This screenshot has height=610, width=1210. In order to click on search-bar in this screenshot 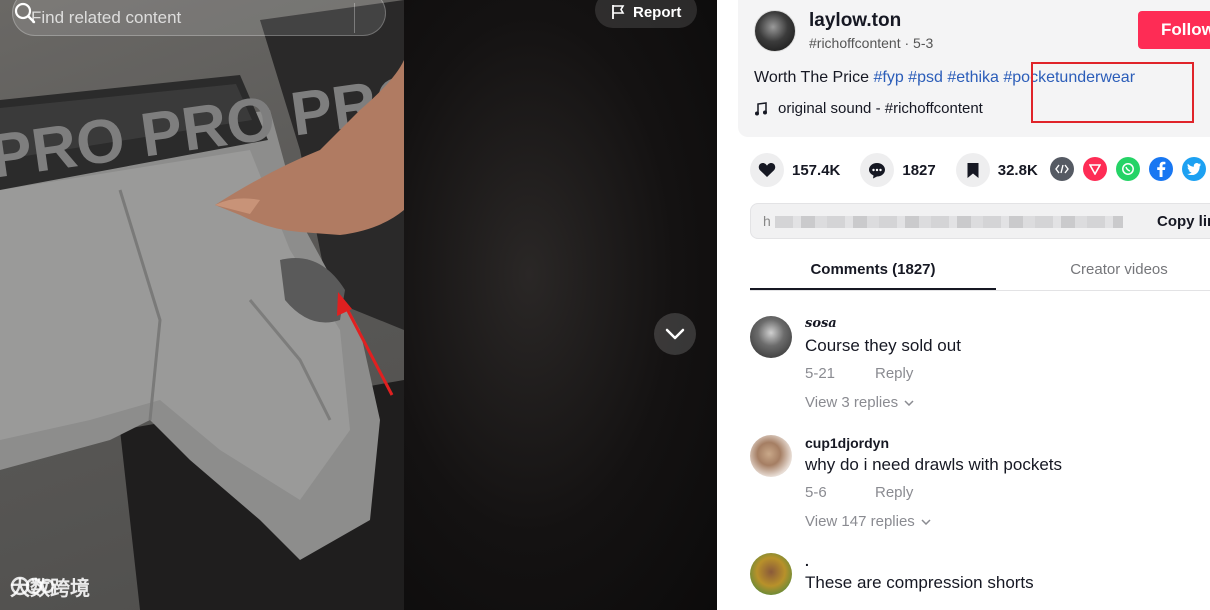, I will do `click(199, 18)`.